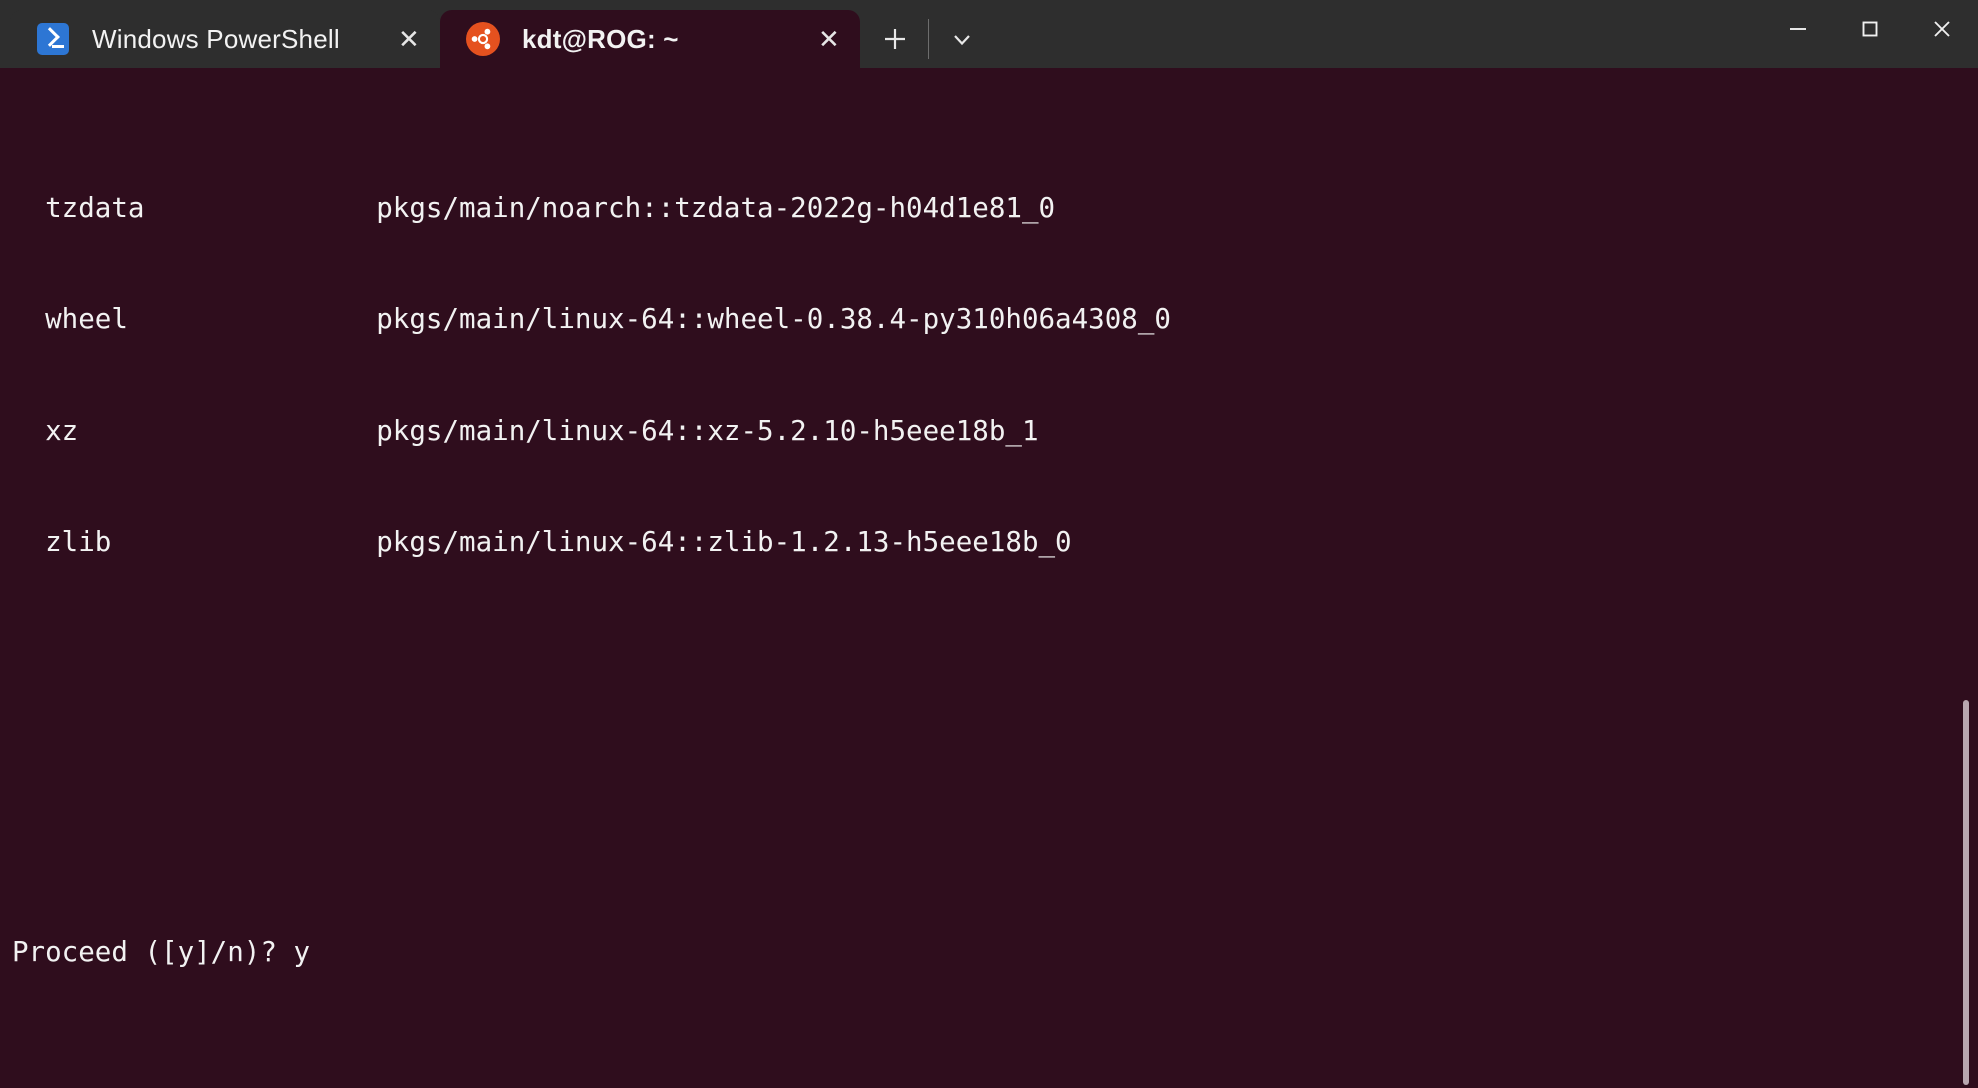 This screenshot has height=1088, width=1978. Describe the element at coordinates (1966, 578) in the screenshot. I see `terminal-scrollbar` at that location.